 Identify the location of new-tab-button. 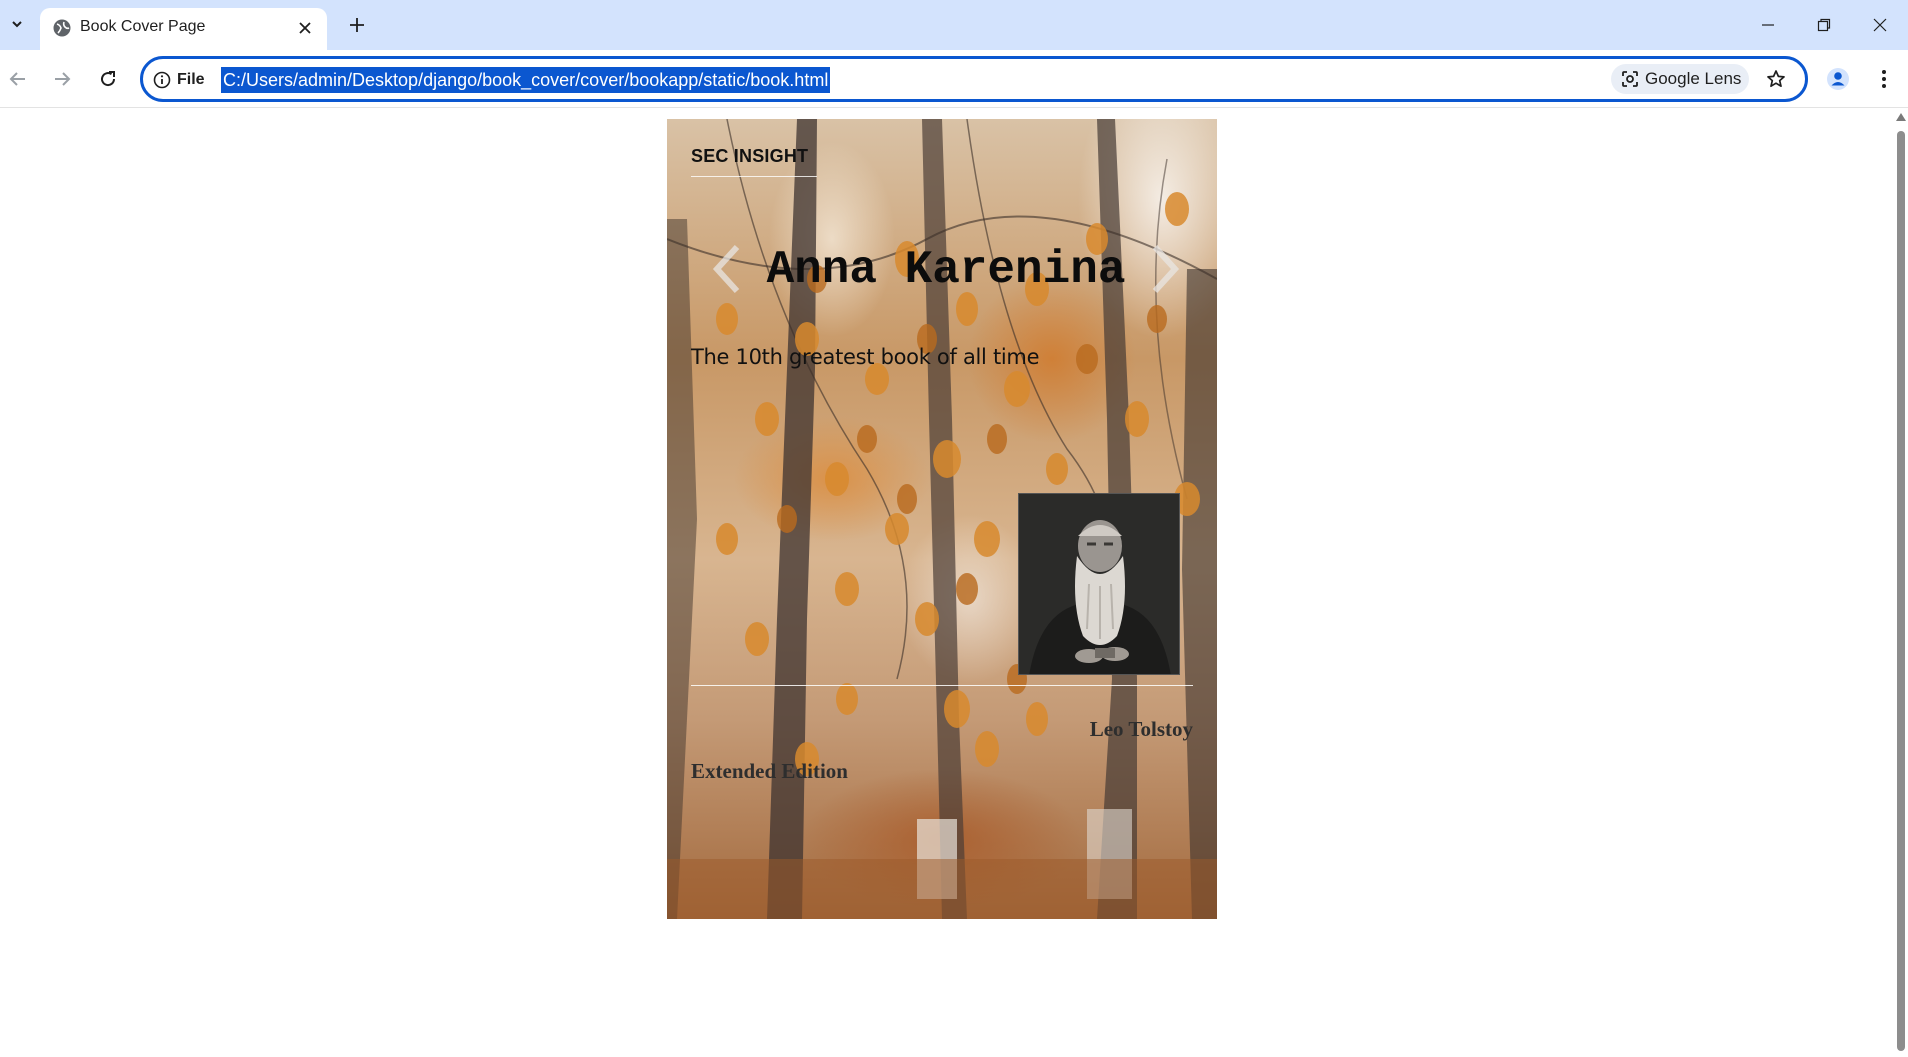
(357, 25).